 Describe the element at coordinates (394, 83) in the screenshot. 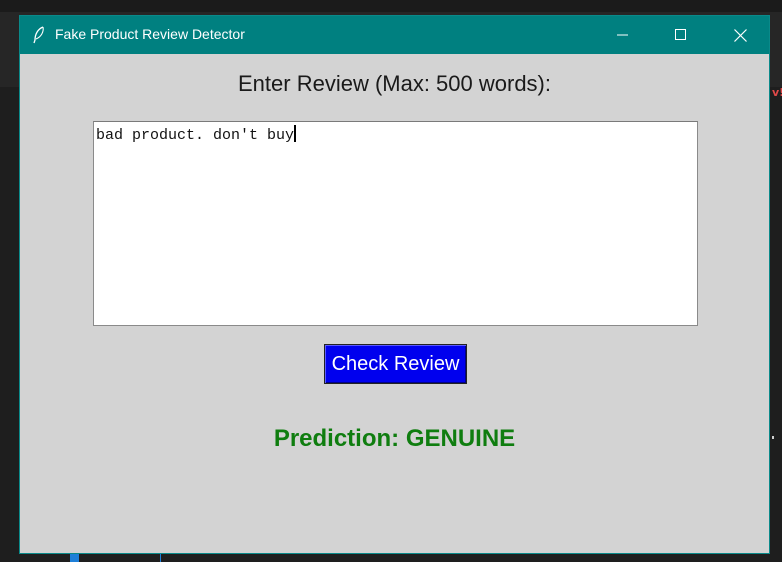

I see `review-prompt-label: Enter Review (Max: 500 words):` at that location.